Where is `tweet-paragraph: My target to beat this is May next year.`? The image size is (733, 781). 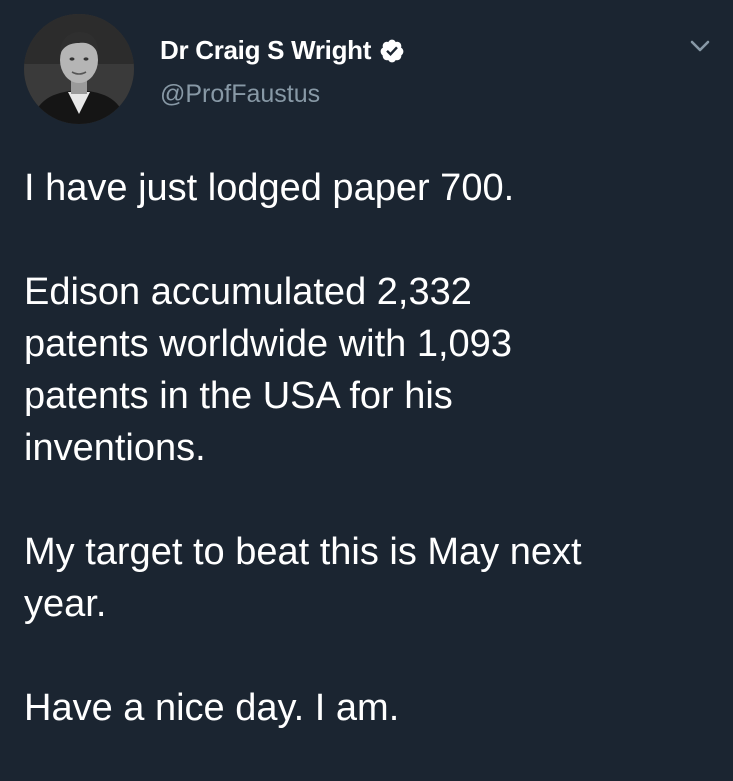
tweet-paragraph: My target to beat this is May next year. is located at coordinates (374, 578).